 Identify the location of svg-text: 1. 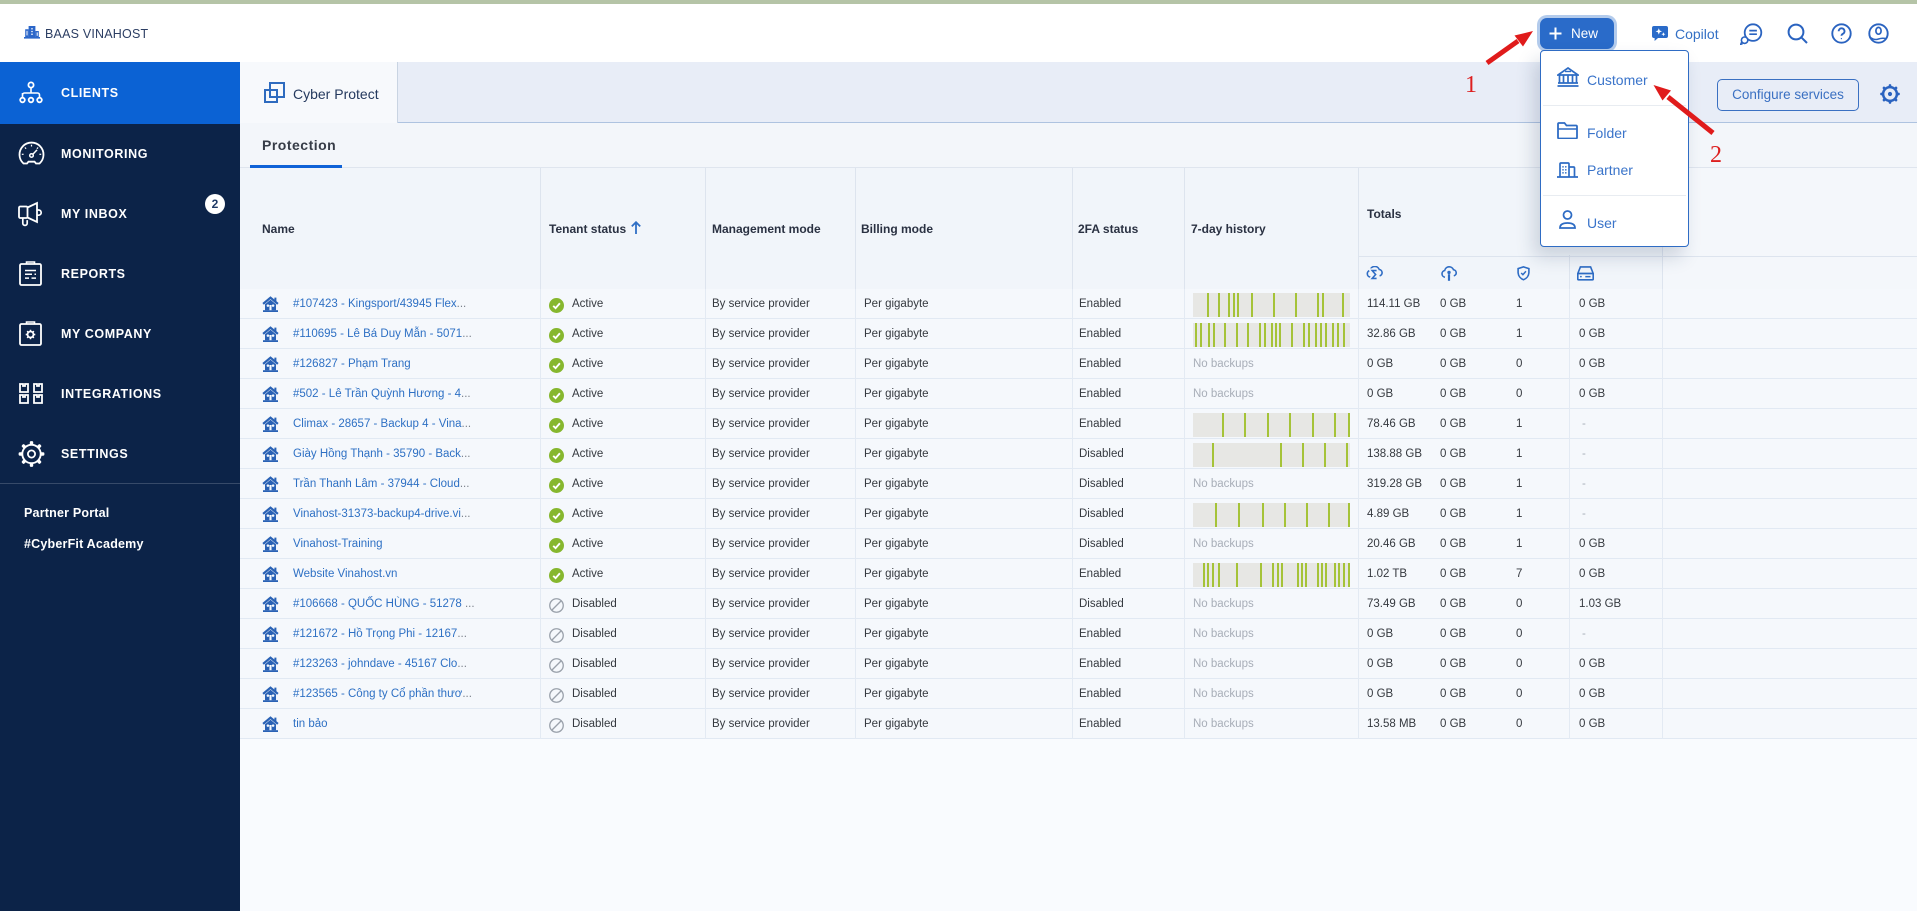
(1471, 85).